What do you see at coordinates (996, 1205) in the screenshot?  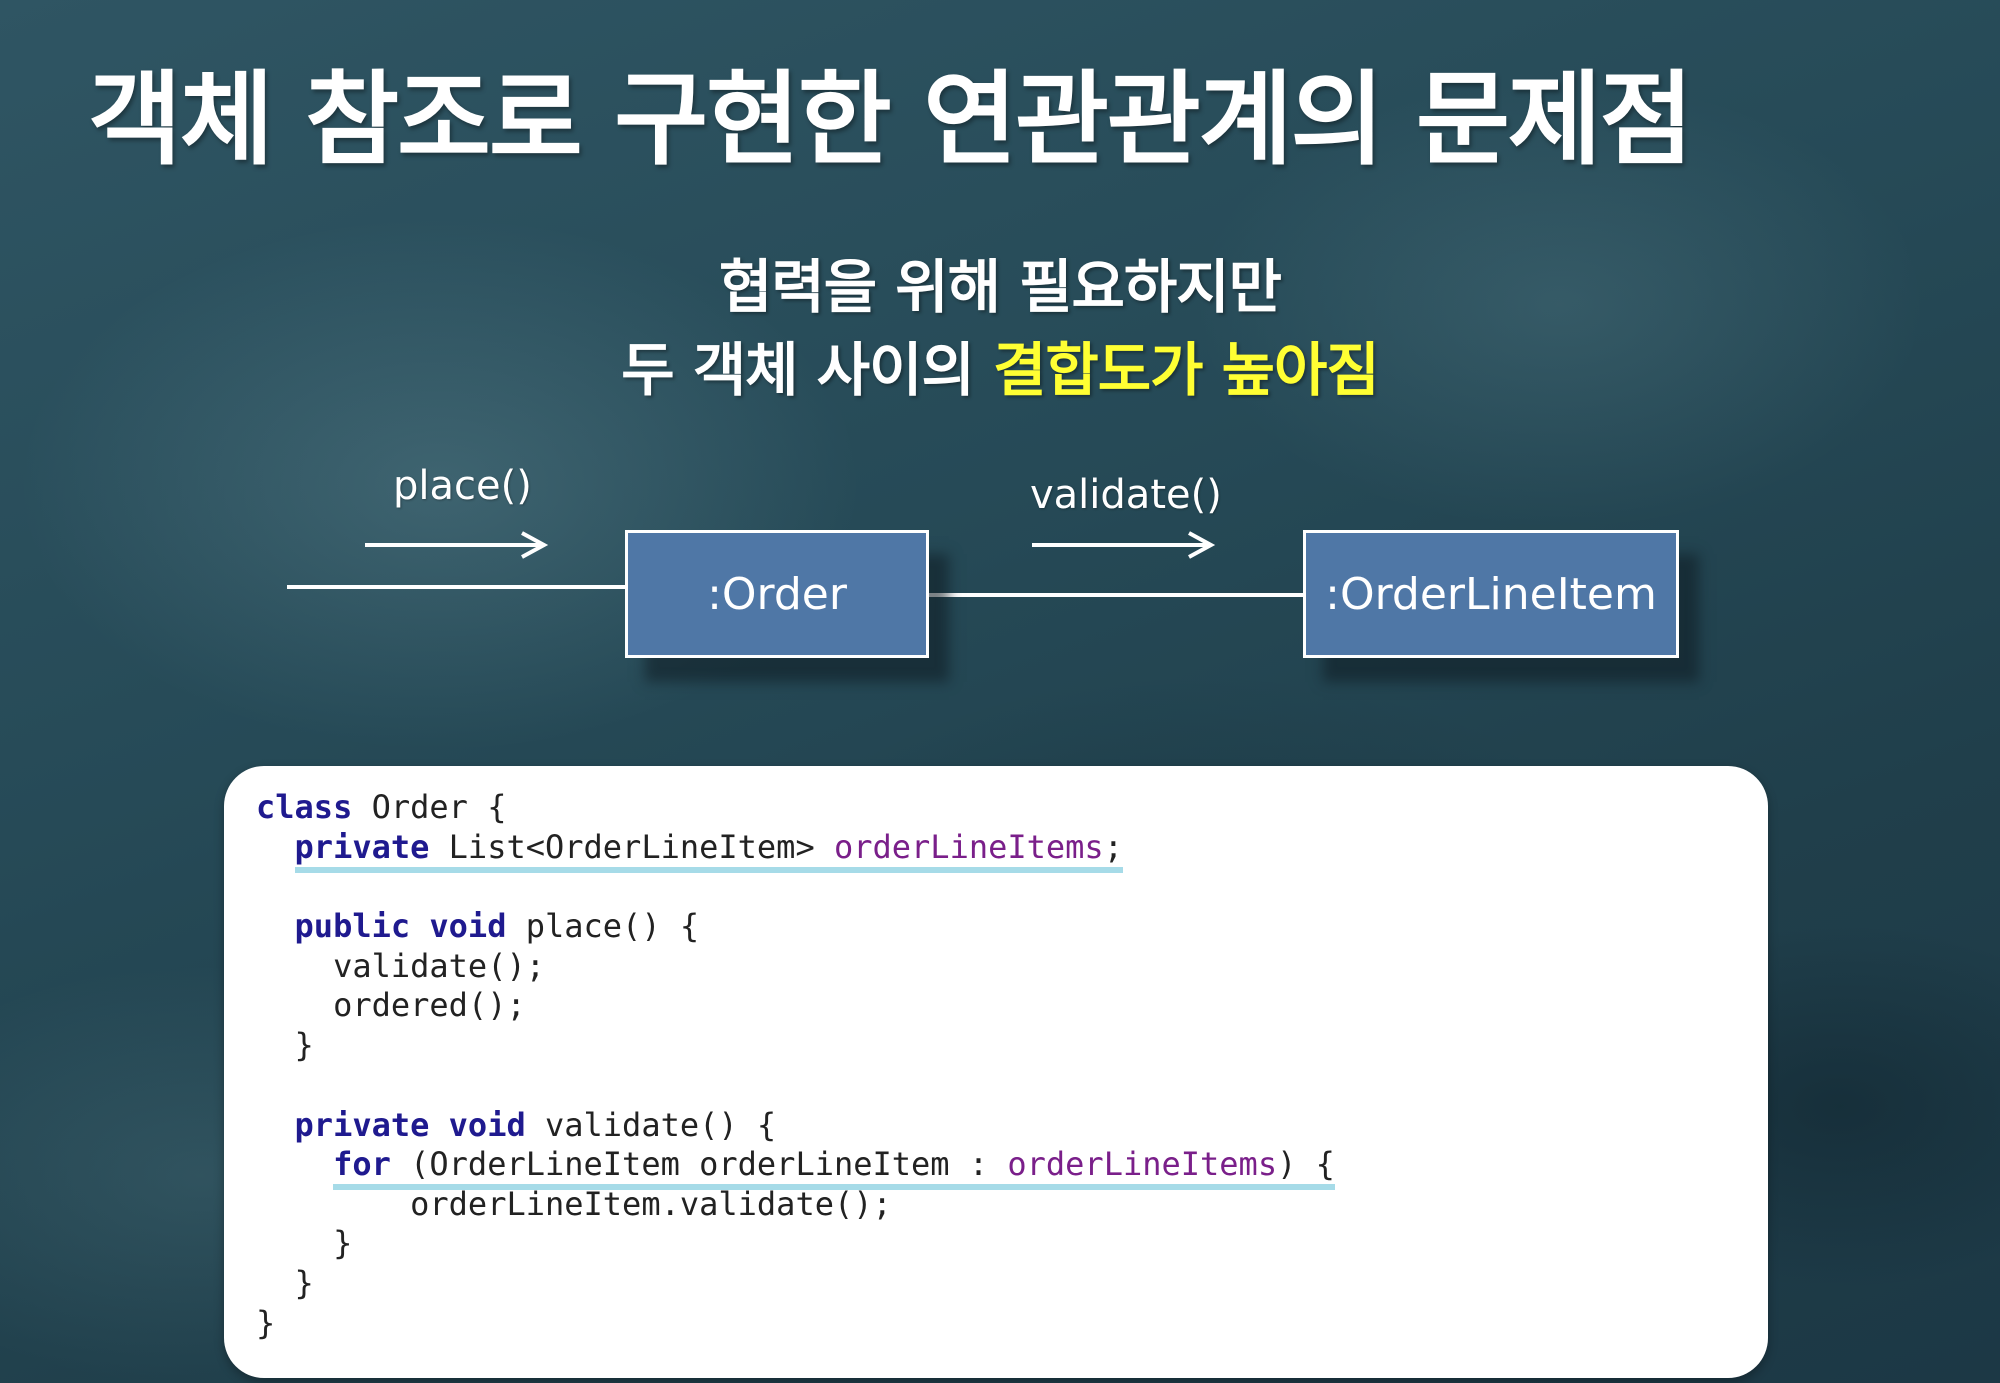 I see `code-line: orderLineItem.validate();` at bounding box center [996, 1205].